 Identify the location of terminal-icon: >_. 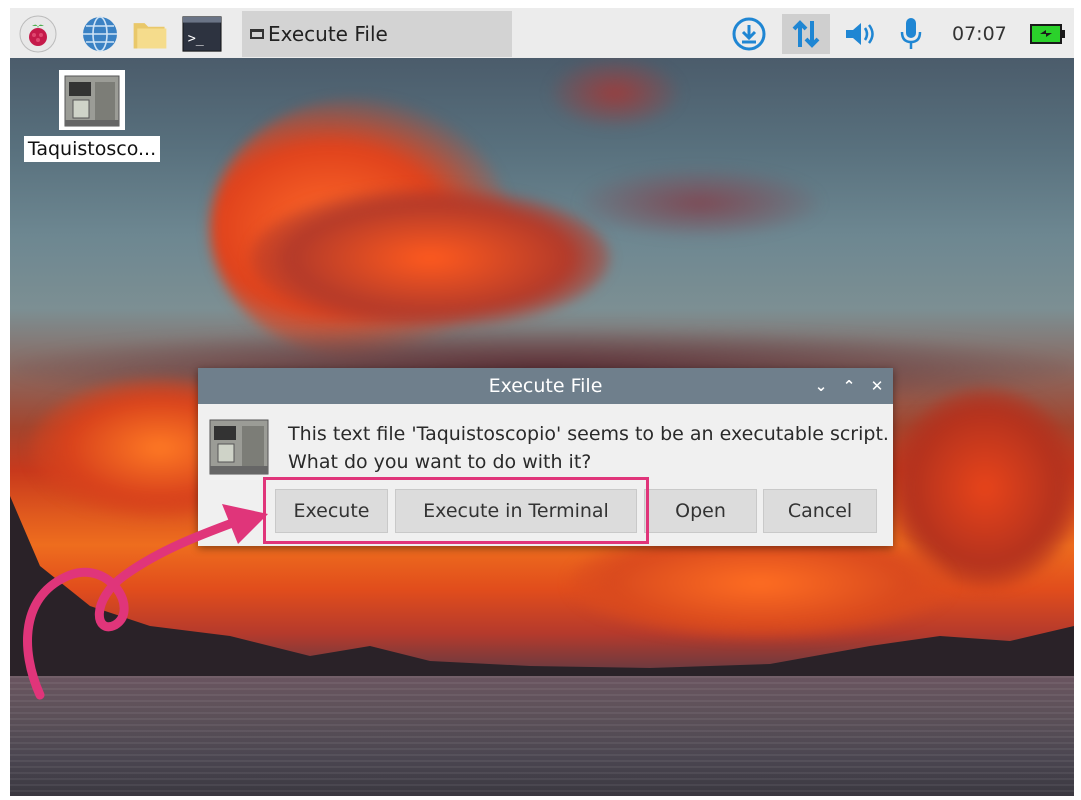
(202, 34).